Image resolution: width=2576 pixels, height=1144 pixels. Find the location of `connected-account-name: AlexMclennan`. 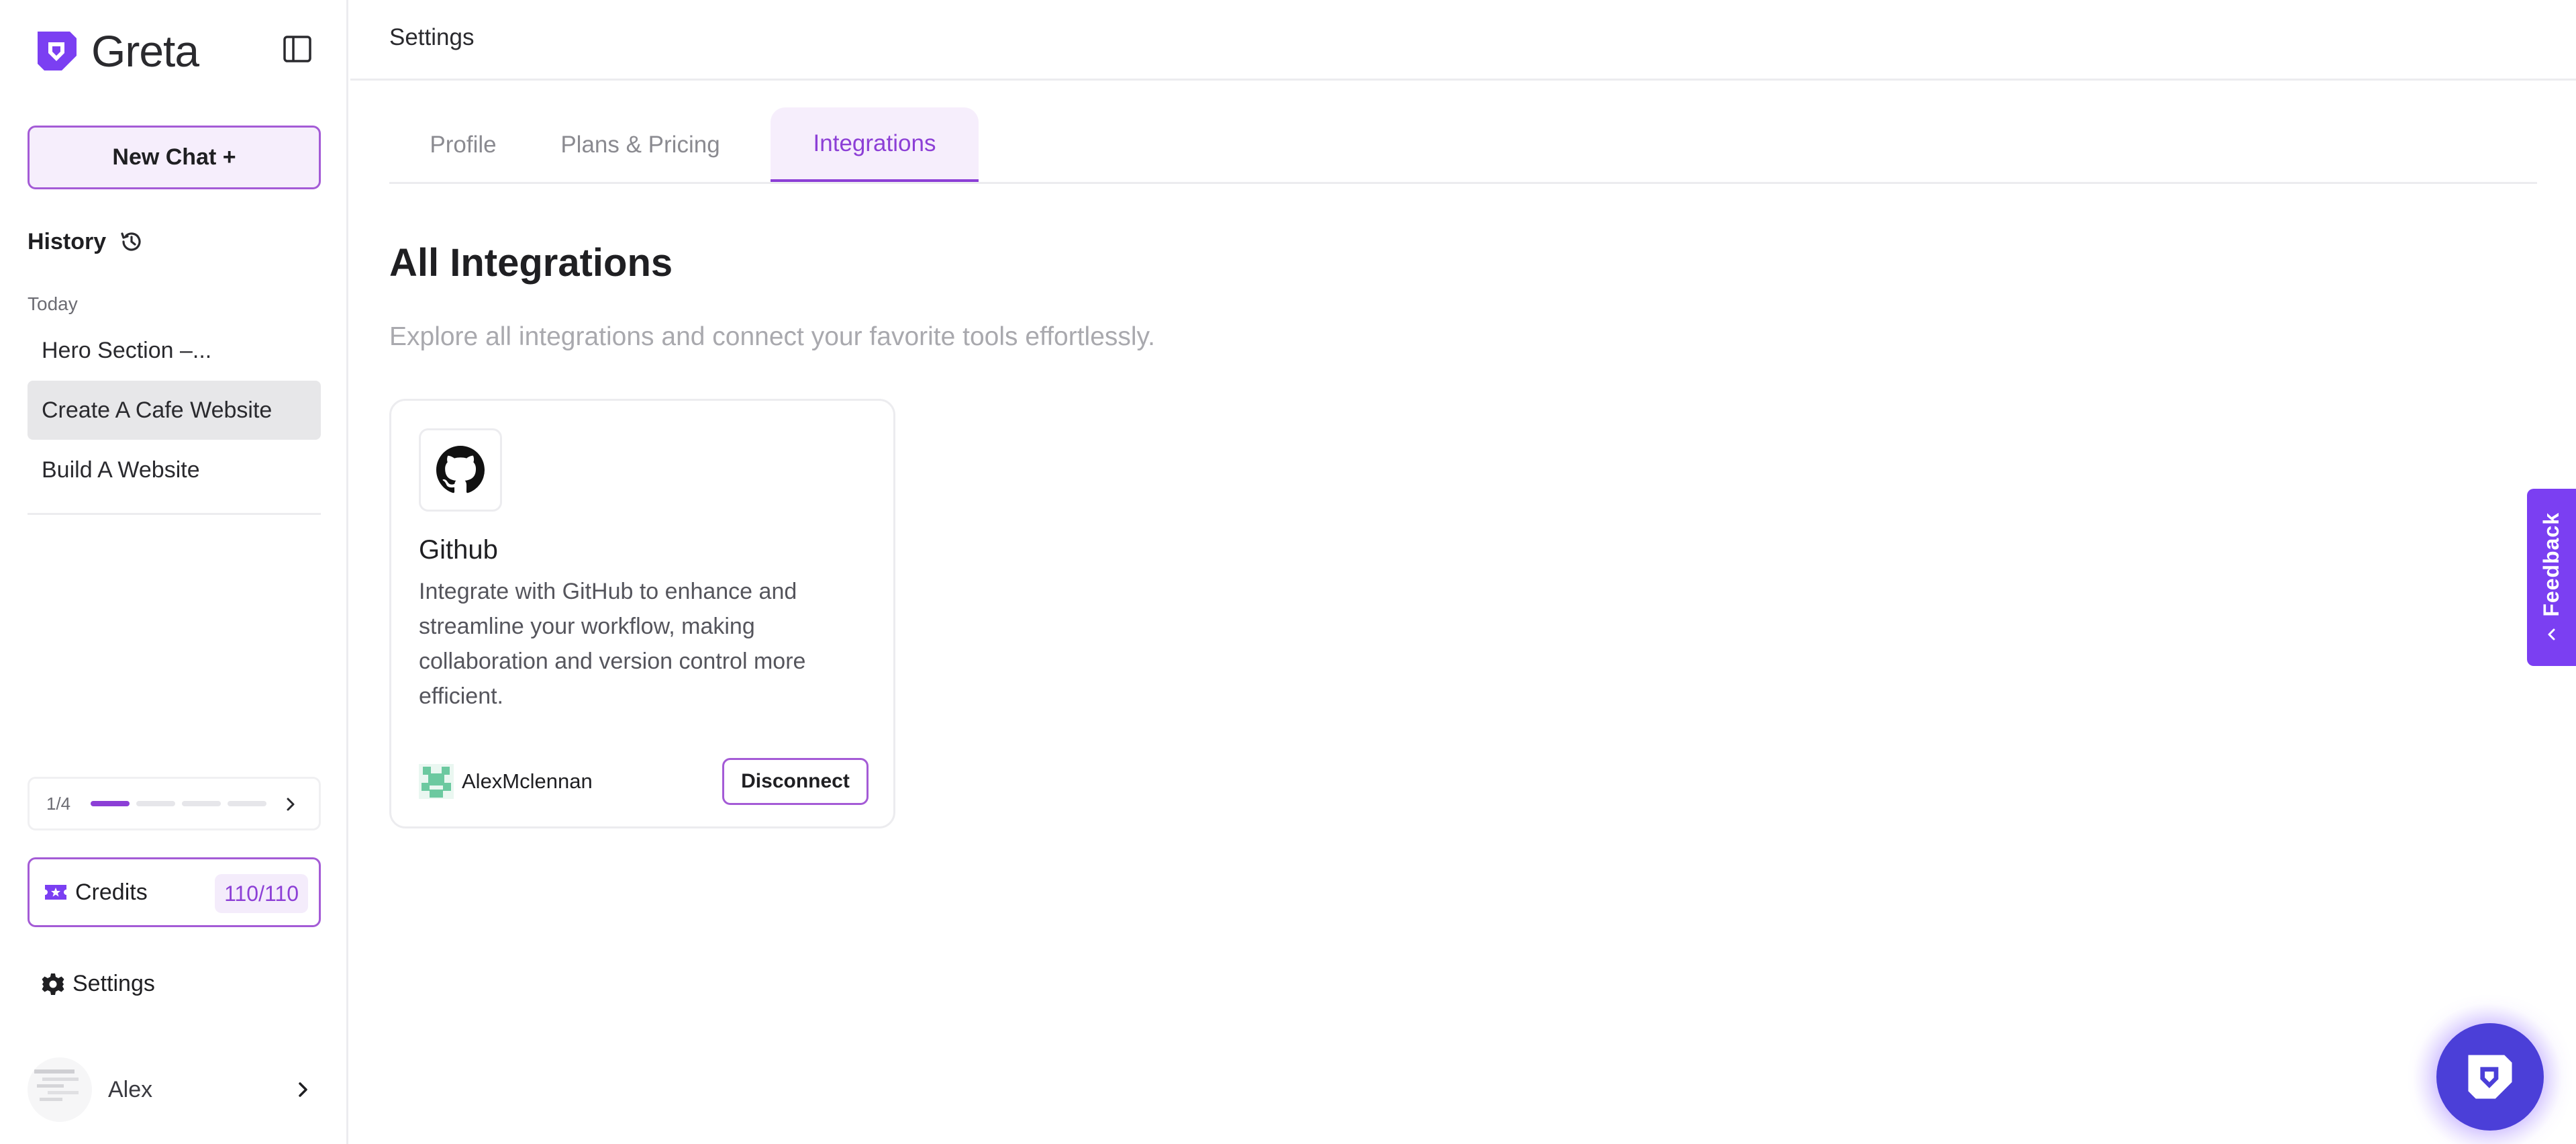

connected-account-name: AlexMclennan is located at coordinates (527, 781).